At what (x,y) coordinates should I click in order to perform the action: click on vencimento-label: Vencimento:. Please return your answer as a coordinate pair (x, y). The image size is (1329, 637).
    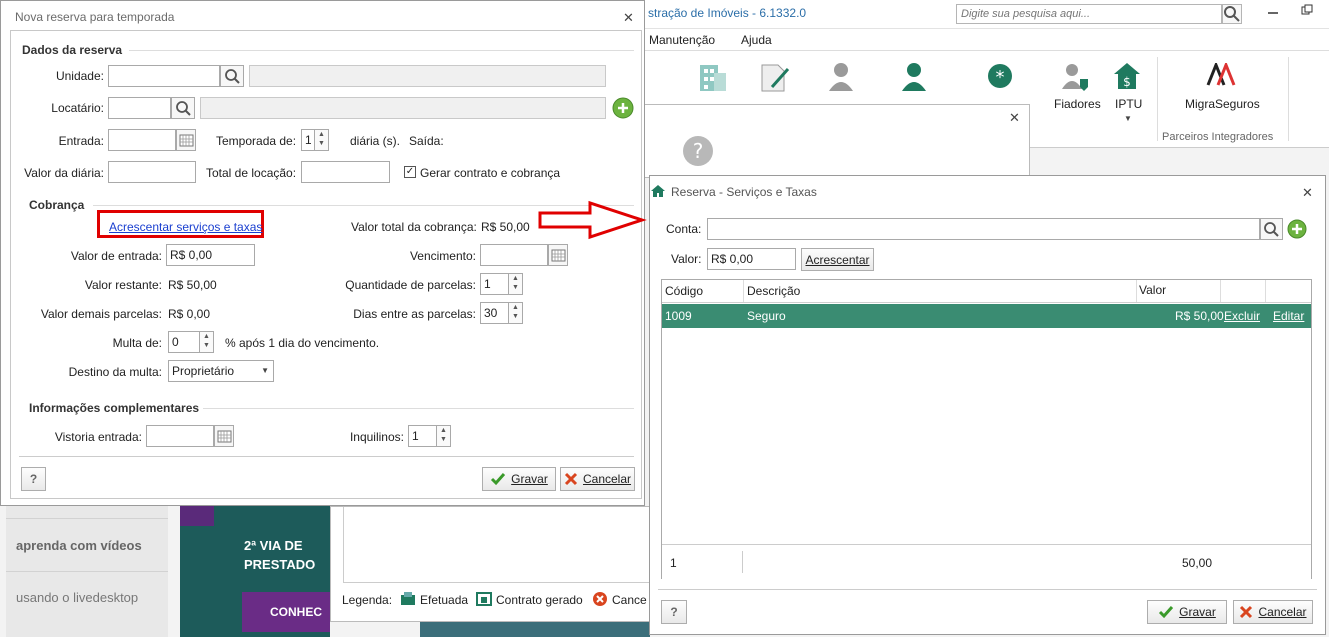
    Looking at the image, I should click on (442, 256).